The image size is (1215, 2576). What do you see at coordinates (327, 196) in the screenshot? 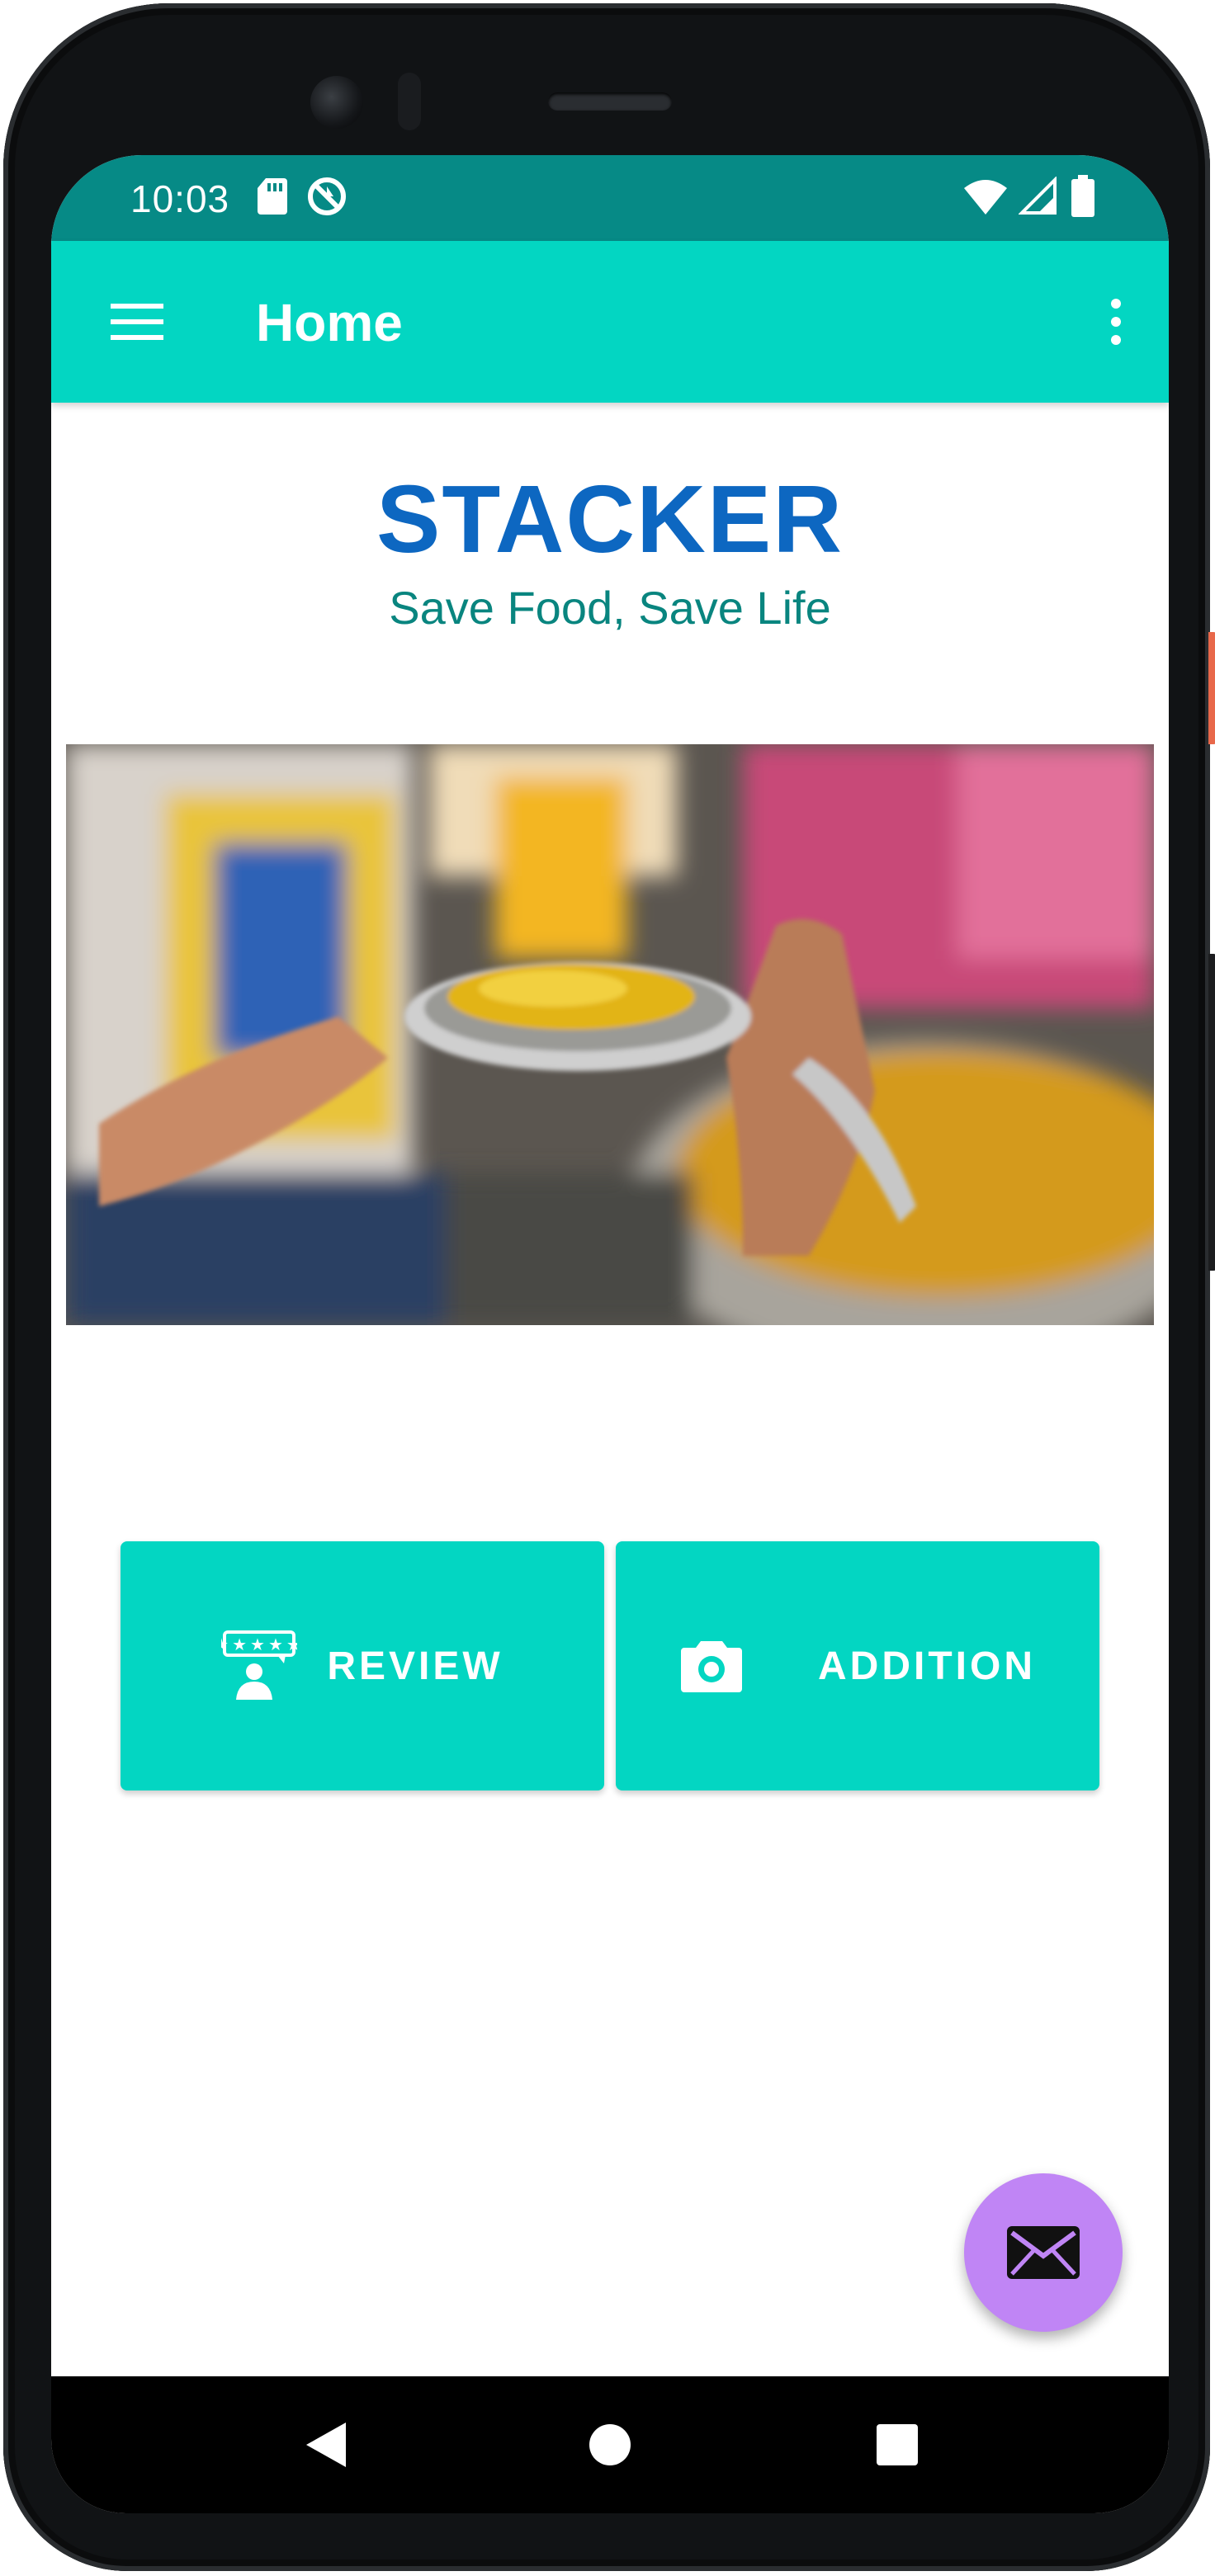
I see `sync-disabled-icon` at bounding box center [327, 196].